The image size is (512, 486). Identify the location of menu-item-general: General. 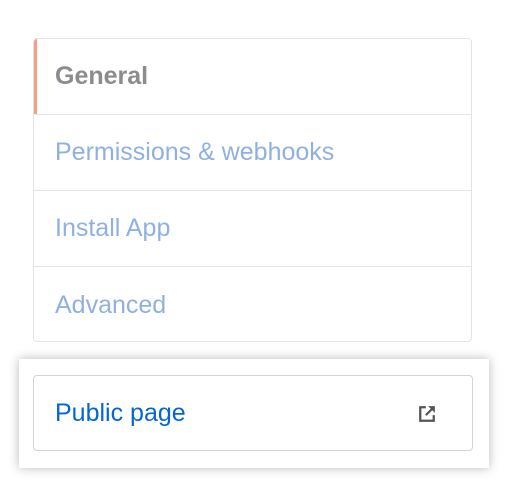
(252, 77).